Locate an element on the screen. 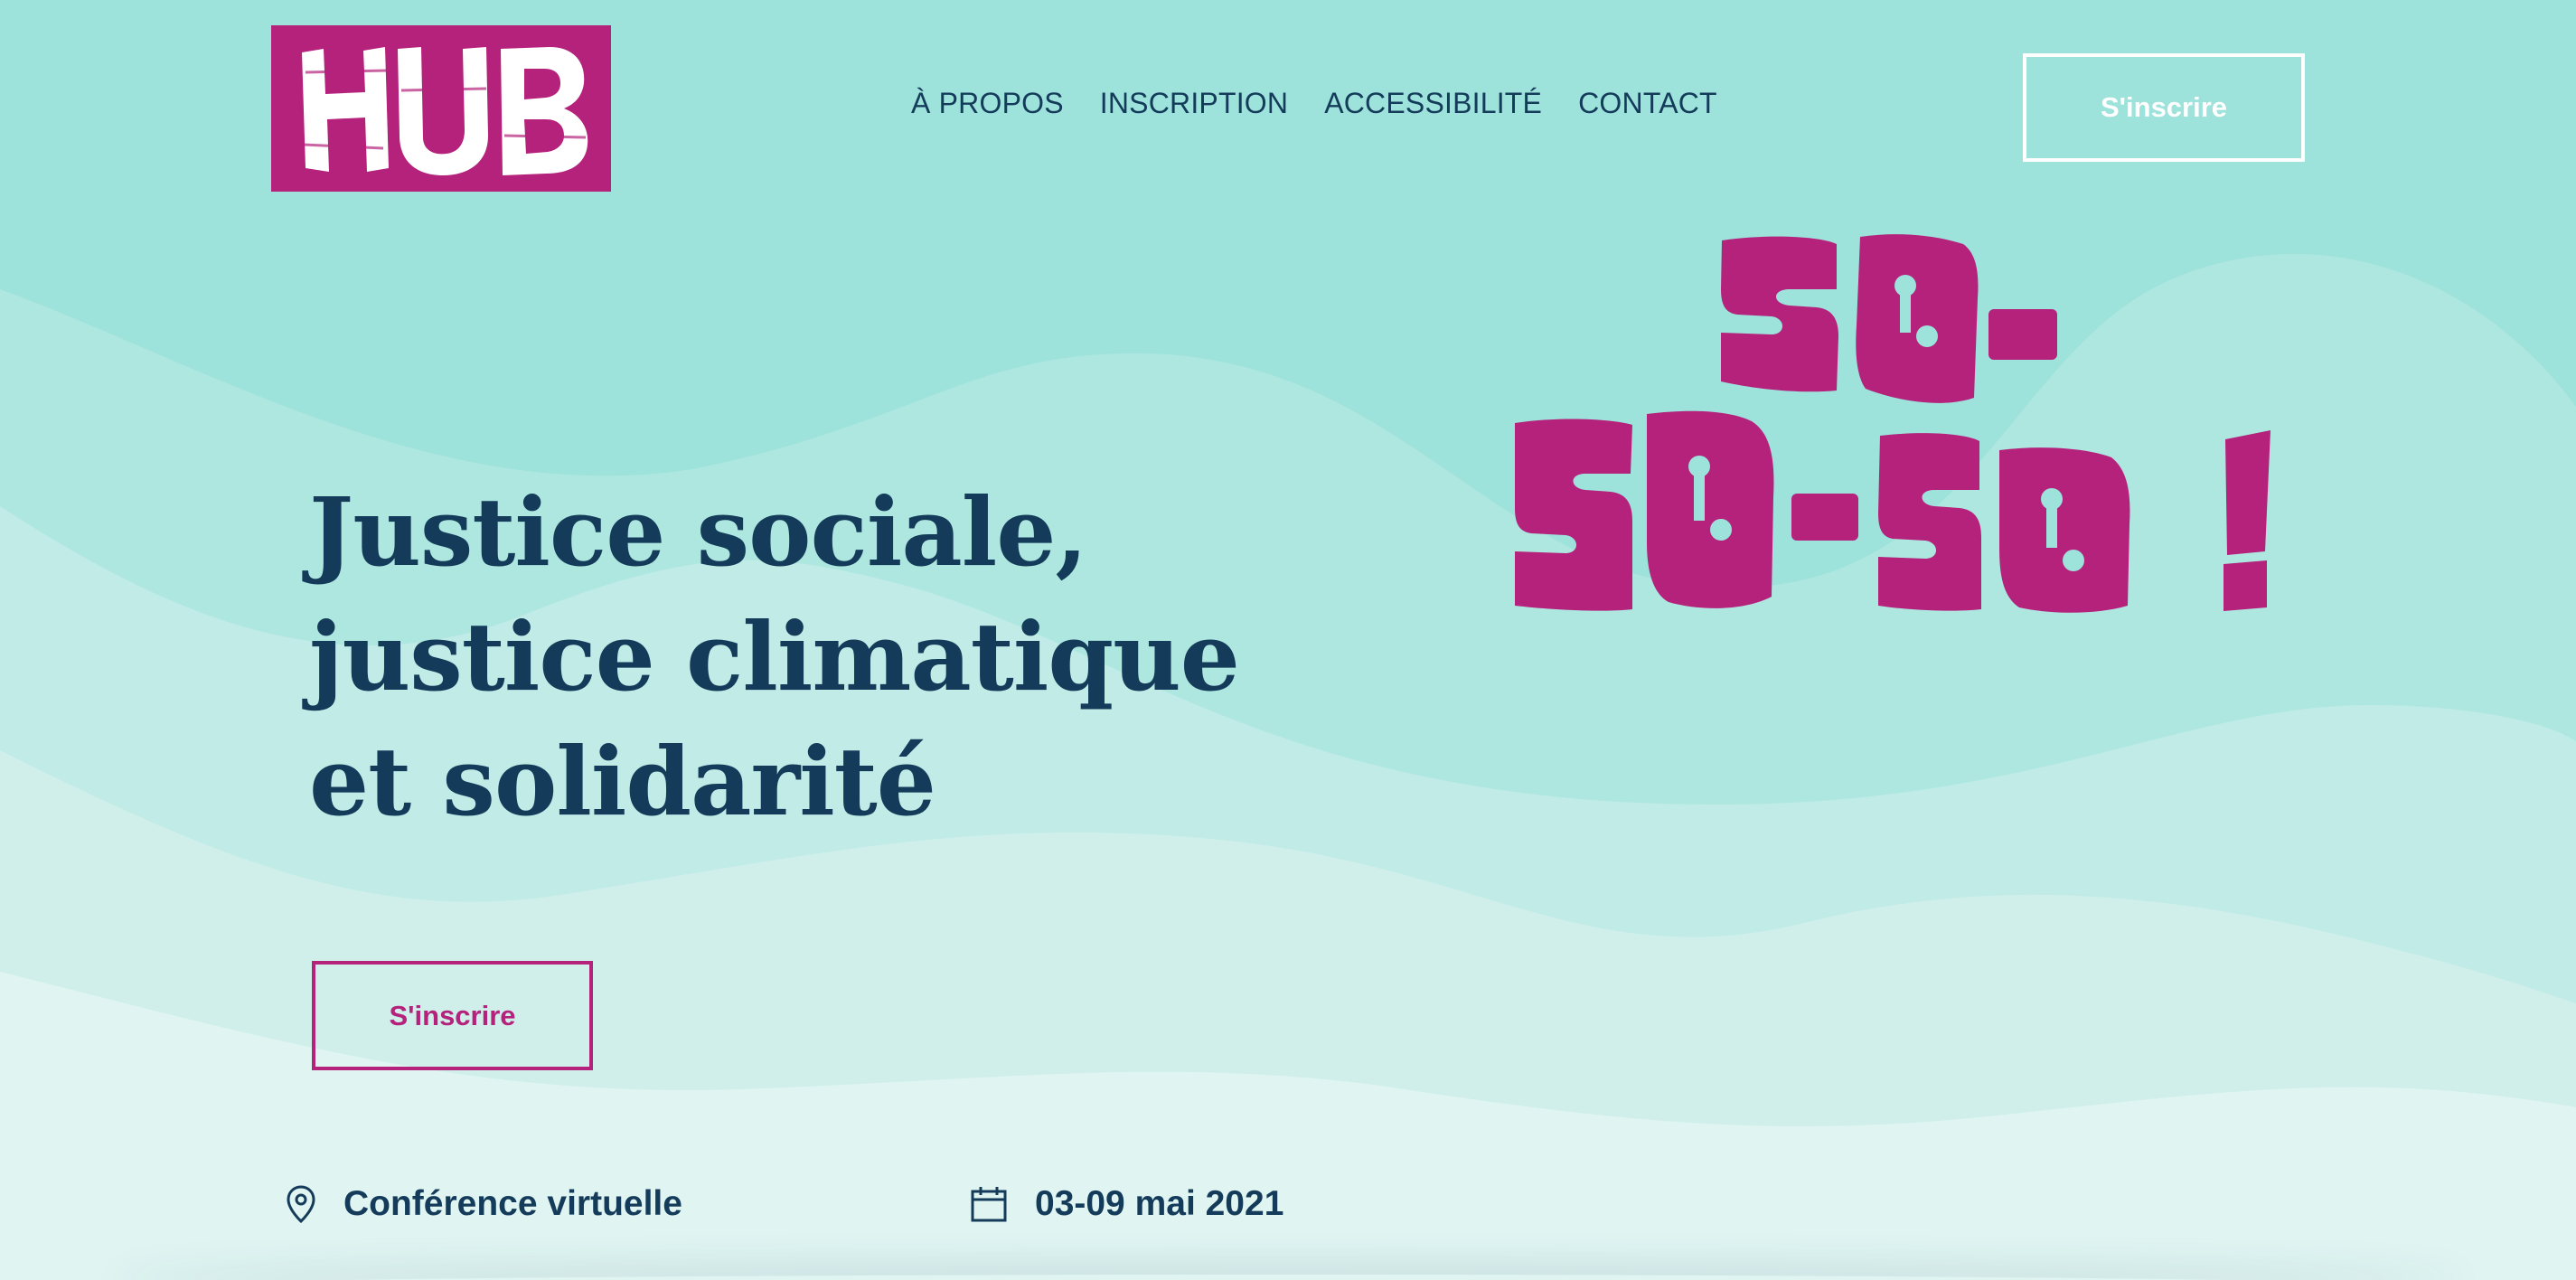  hub-logo-wordmark is located at coordinates (445, 111).